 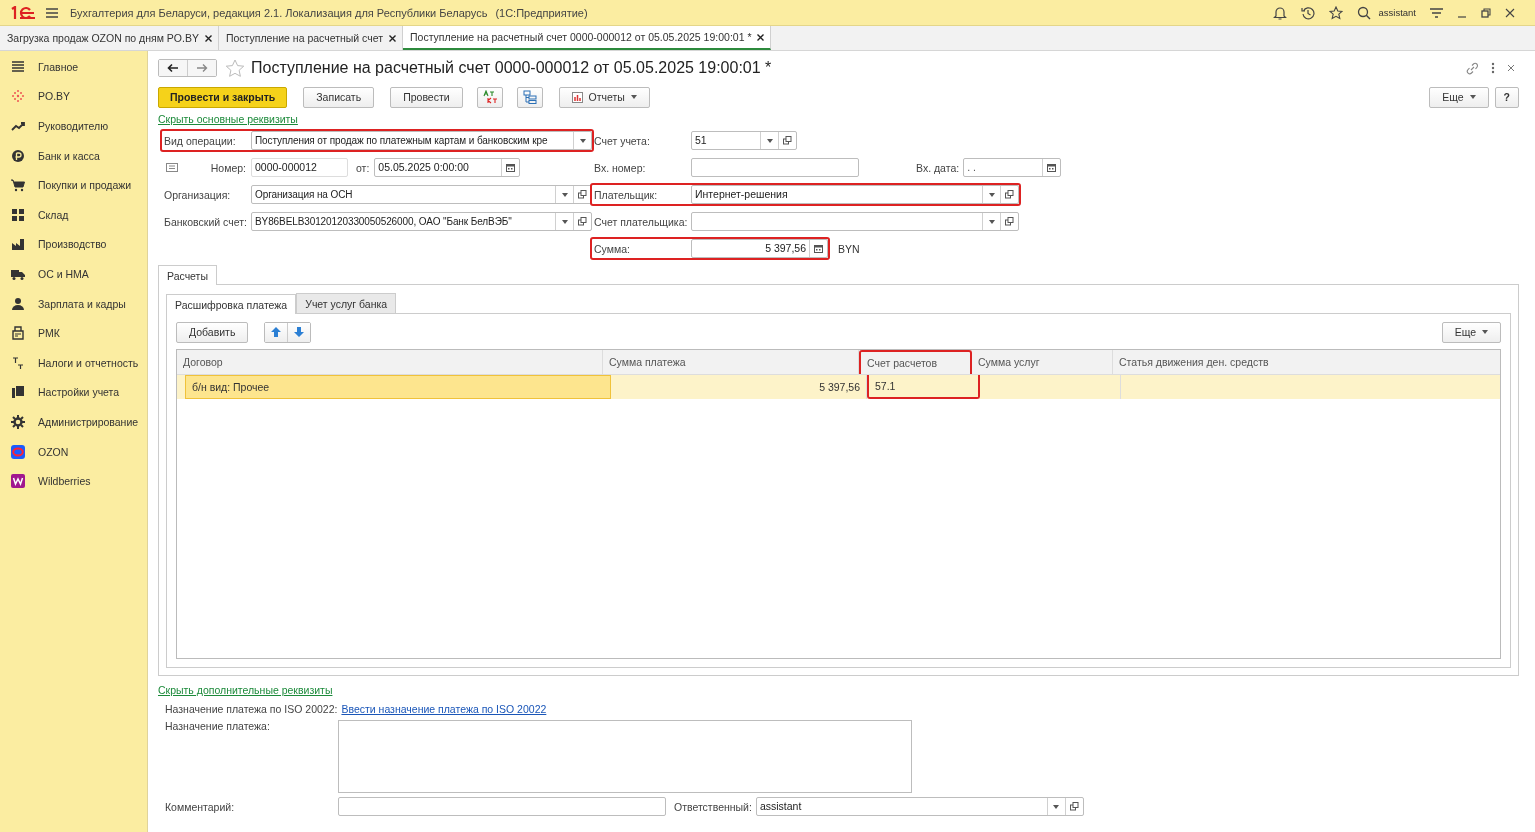 I want to click on table-row: б/н вид: Прочее 5 397,56 57.1, so click(x=838, y=387).